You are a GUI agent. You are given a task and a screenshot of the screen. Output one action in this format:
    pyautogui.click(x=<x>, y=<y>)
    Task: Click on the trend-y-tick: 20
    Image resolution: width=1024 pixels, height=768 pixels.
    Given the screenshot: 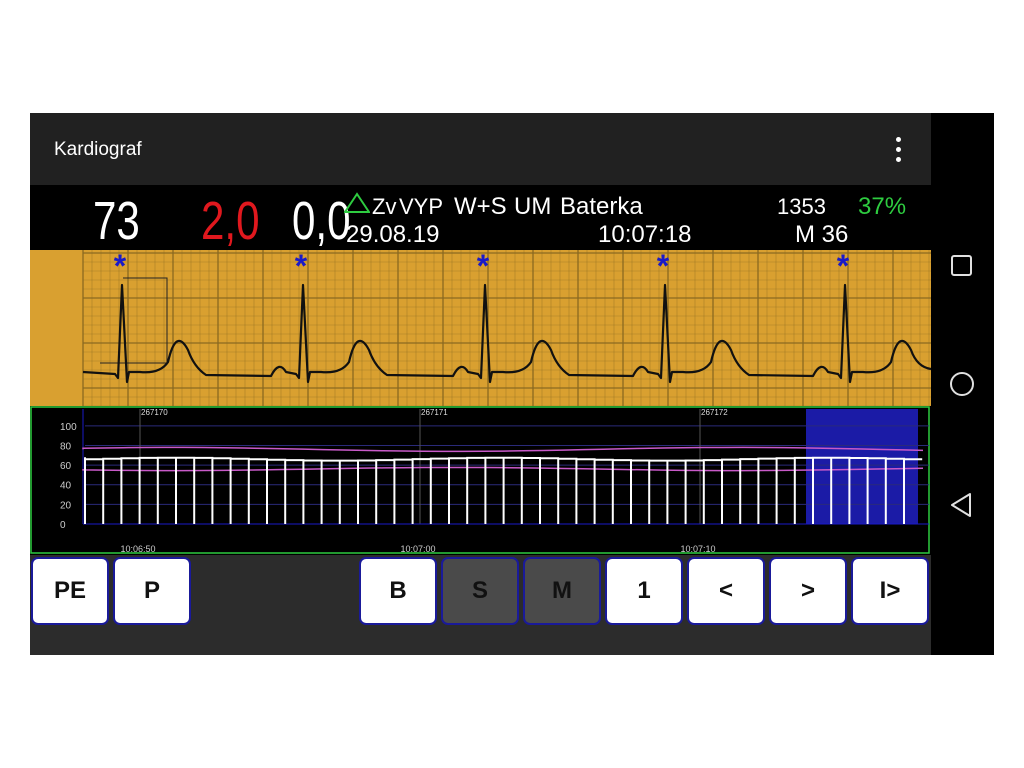 What is the action you would take?
    pyautogui.click(x=66, y=505)
    